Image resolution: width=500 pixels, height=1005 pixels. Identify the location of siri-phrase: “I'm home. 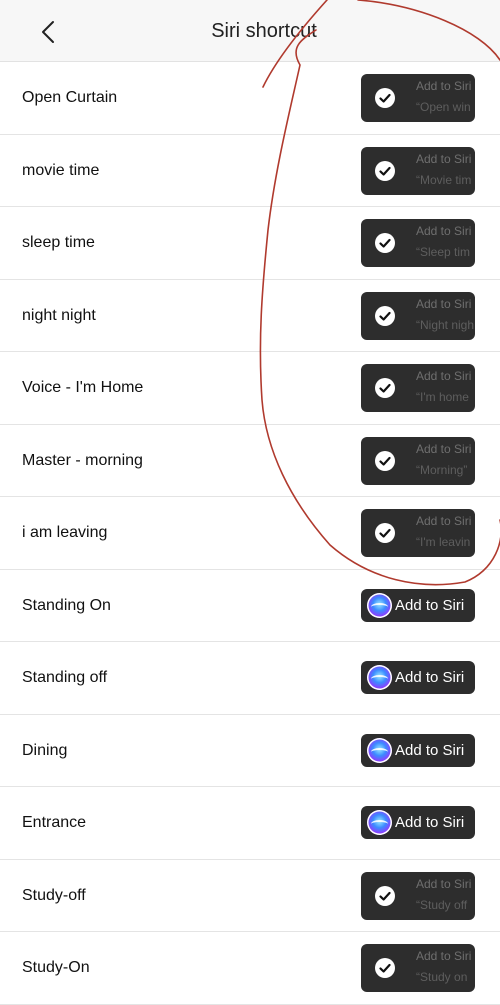
(442, 397).